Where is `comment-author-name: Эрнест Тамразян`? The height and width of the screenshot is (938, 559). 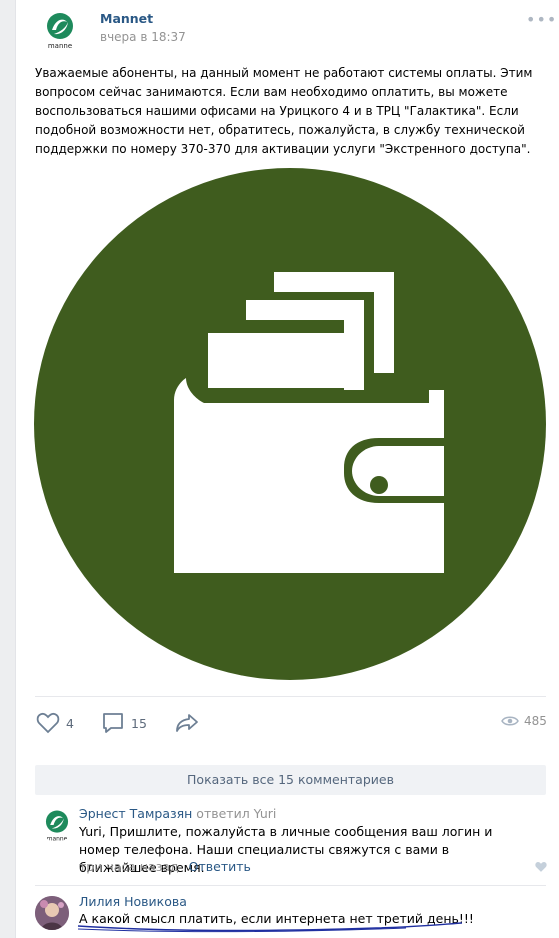
comment-author-name: Эрнест Тамразян is located at coordinates (135, 813).